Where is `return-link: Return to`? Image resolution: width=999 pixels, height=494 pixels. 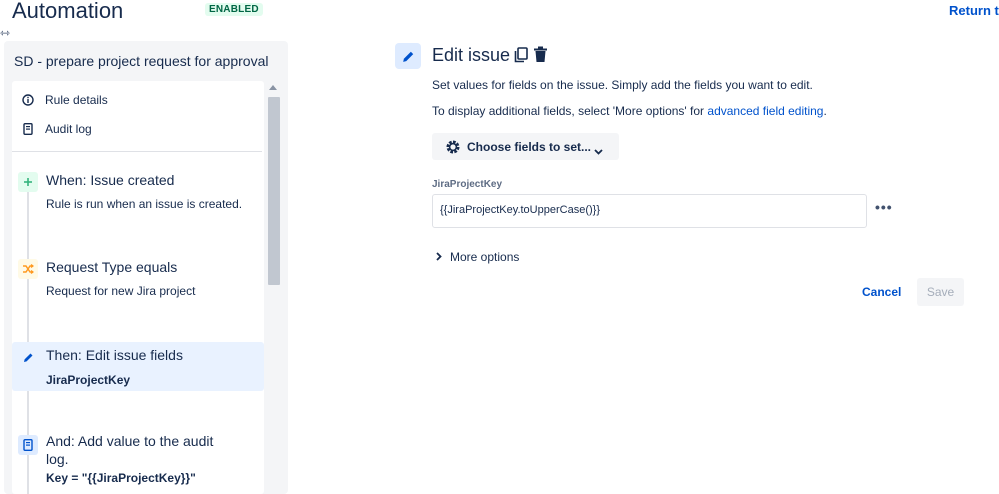 return-link: Return to is located at coordinates (974, 10).